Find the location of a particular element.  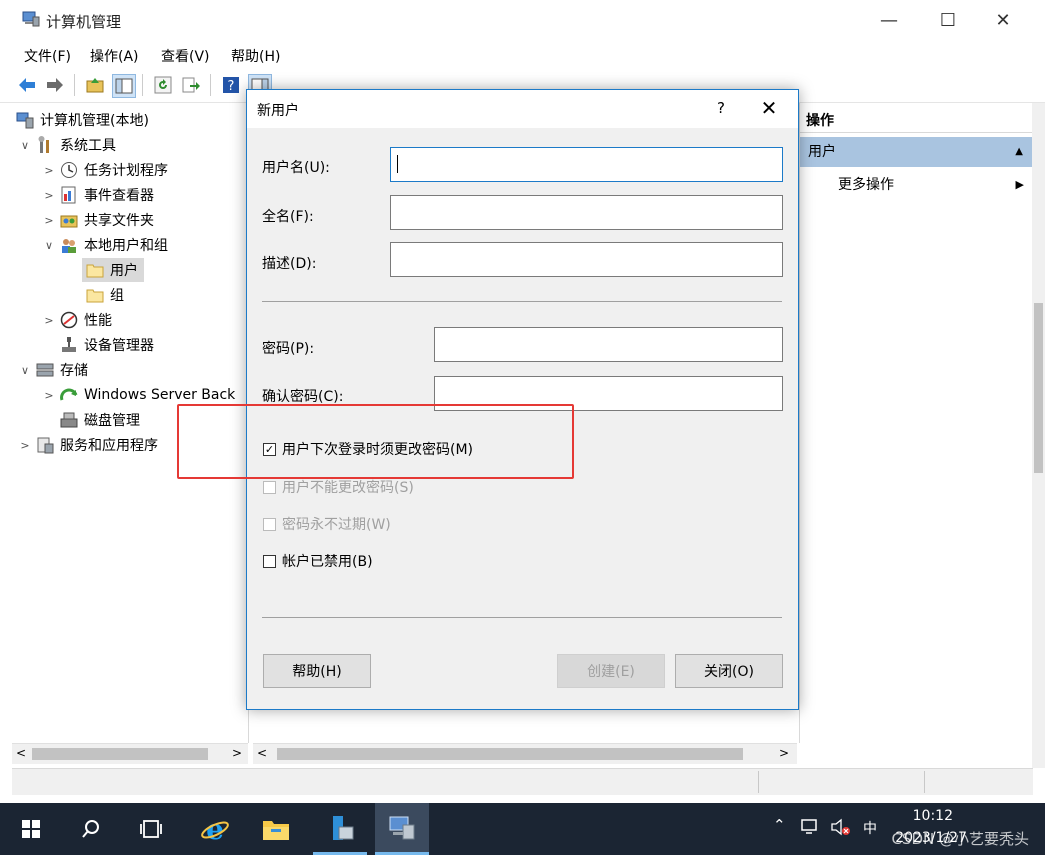

start-button is located at coordinates (31, 829).